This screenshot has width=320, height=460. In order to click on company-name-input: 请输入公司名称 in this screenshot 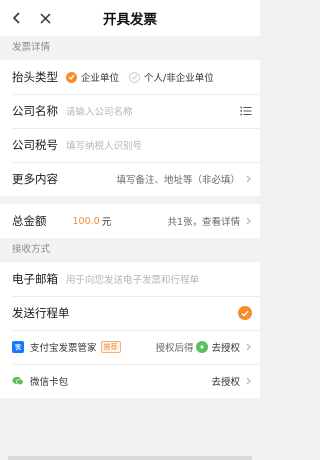, I will do `click(99, 111)`.